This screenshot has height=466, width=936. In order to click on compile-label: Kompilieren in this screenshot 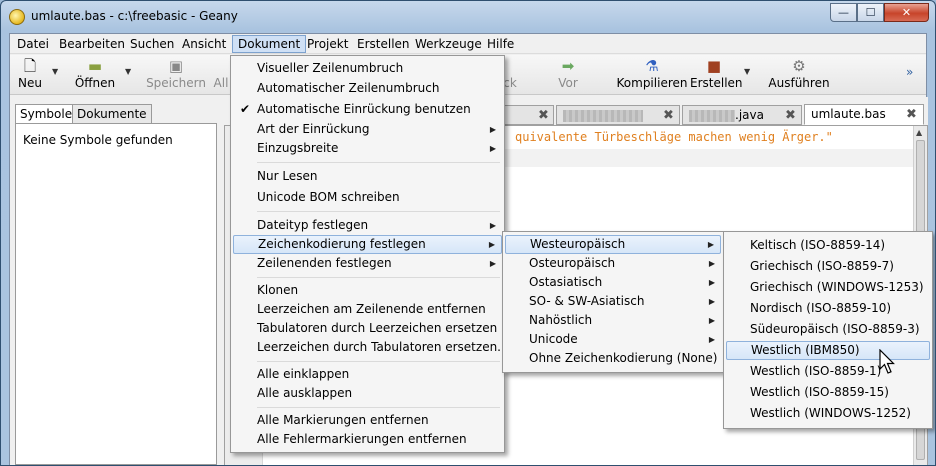, I will do `click(652, 83)`.